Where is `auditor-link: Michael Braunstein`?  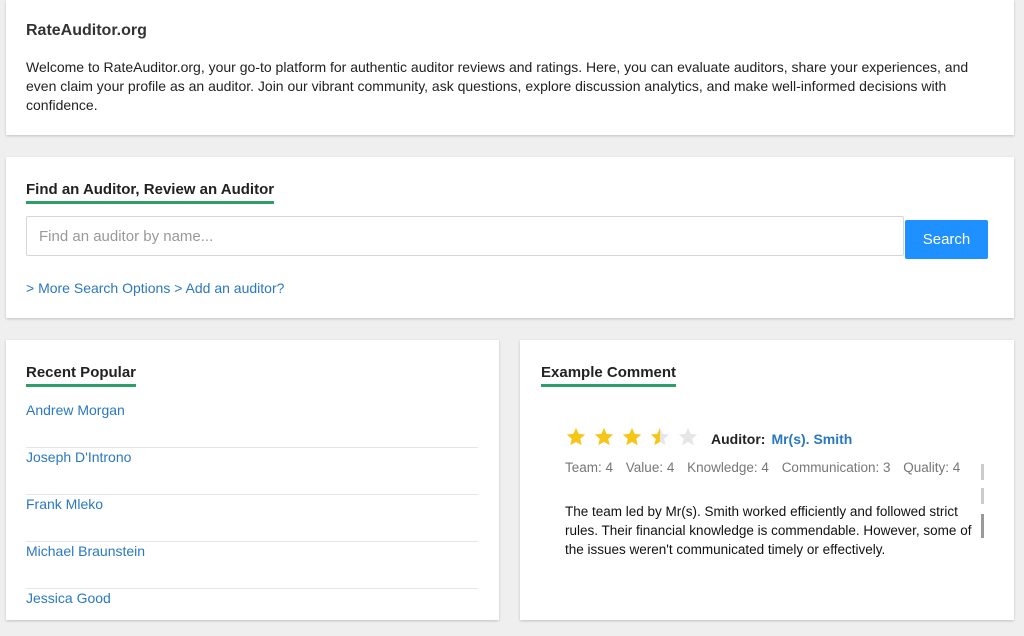
auditor-link: Michael Braunstein is located at coordinates (85, 551).